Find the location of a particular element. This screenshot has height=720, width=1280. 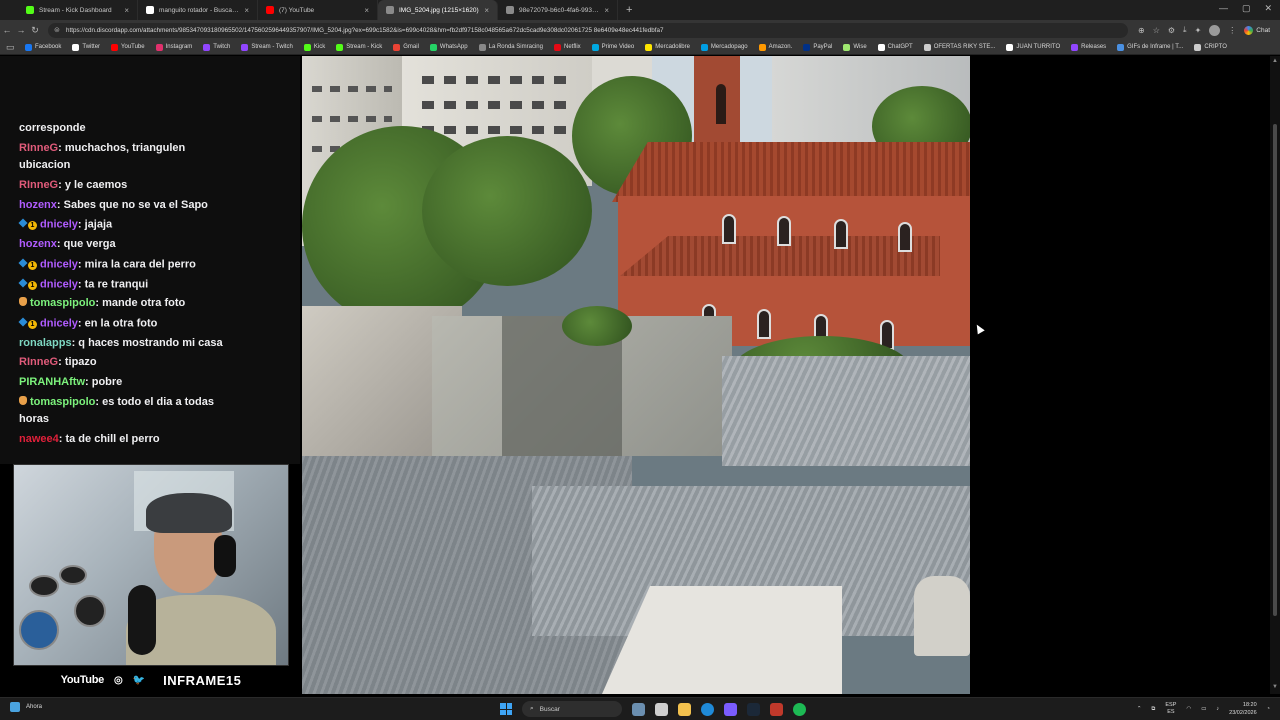

bookmark-item: Twitter is located at coordinates (86, 47).